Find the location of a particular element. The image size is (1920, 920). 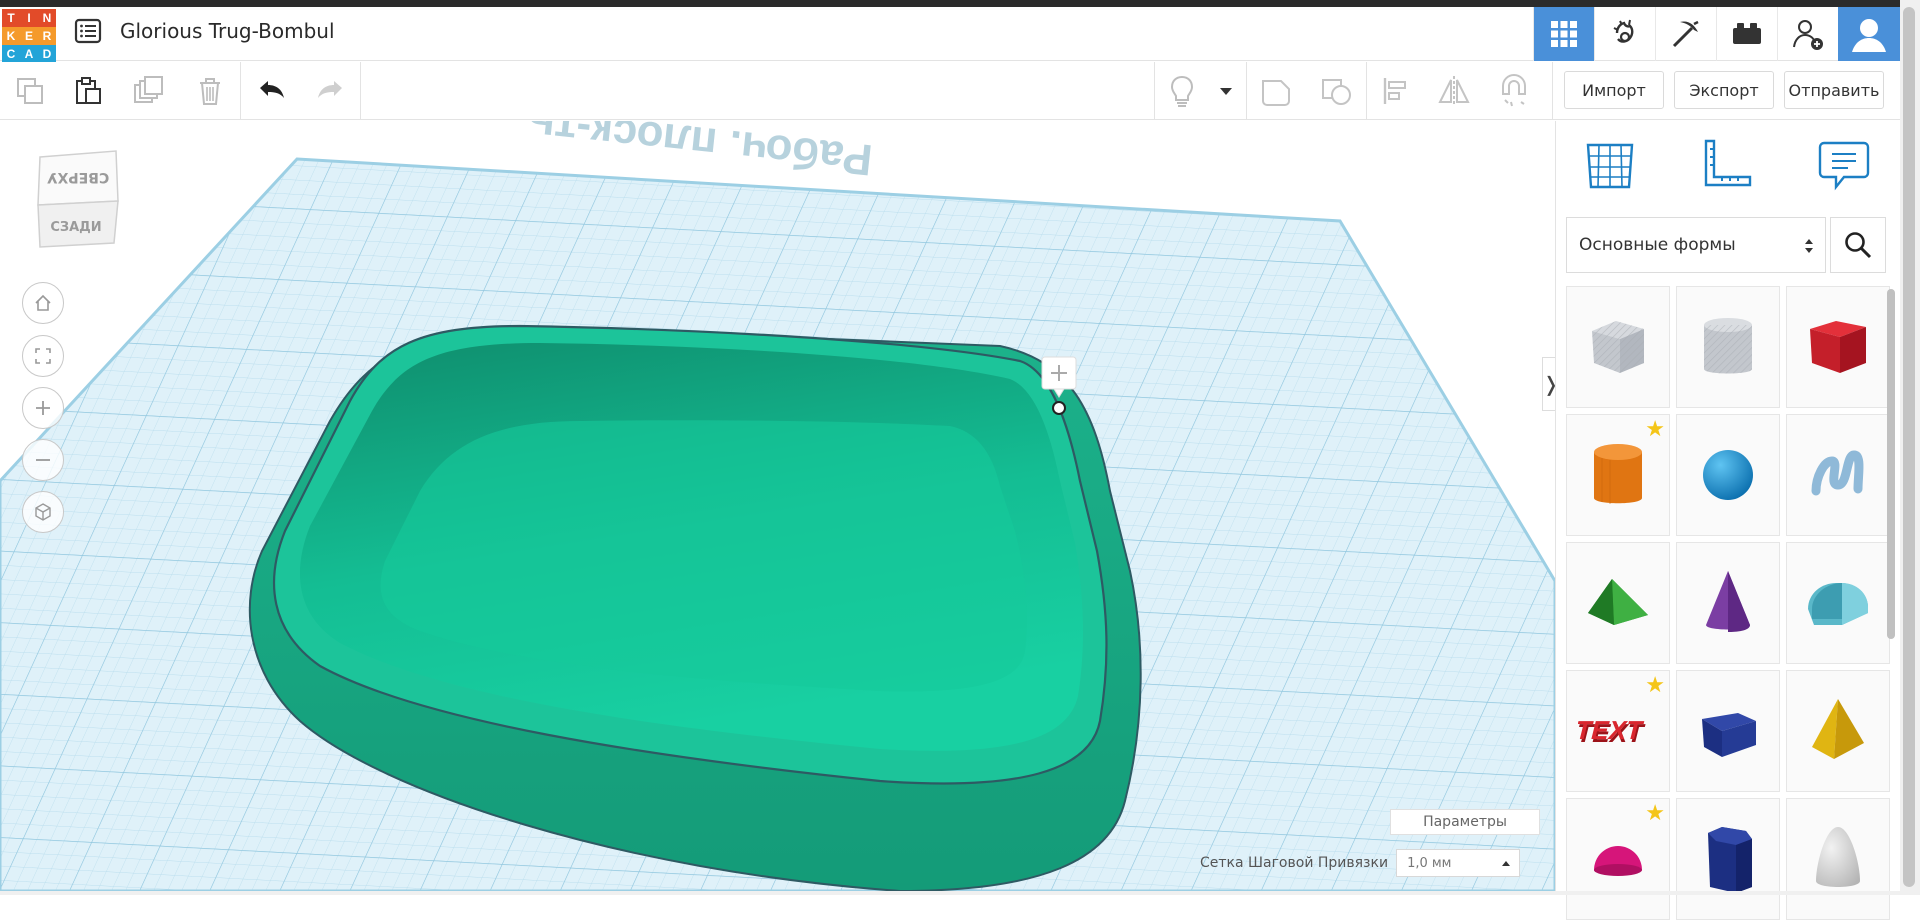

edge-handle is located at coordinates (1059, 408).